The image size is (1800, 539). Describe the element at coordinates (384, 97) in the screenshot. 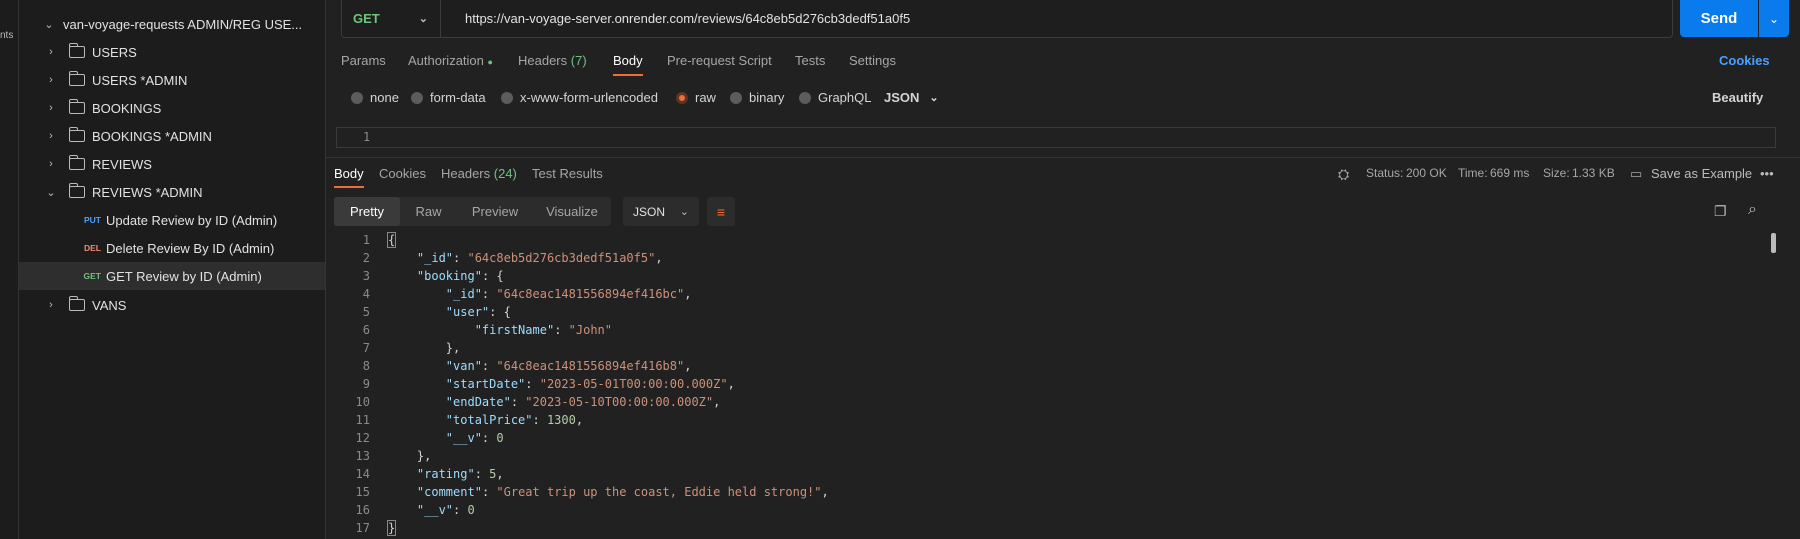

I see `radio-label: none` at that location.